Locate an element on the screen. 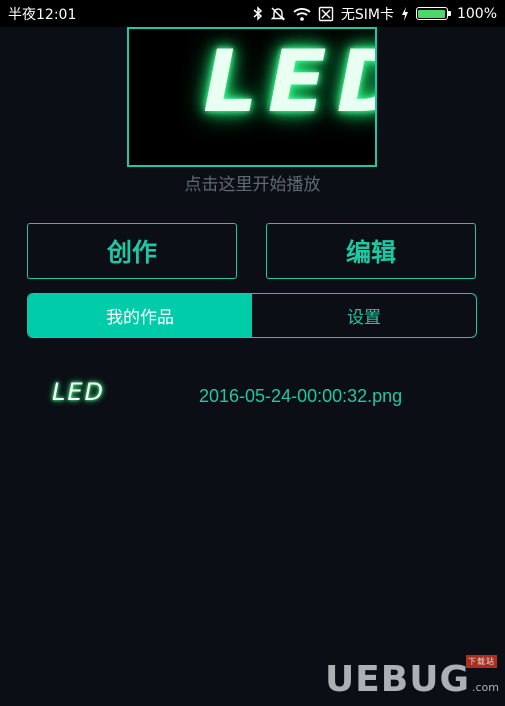 This screenshot has width=505, height=706. tab-bar: 我的作品 设置 is located at coordinates (252, 315).